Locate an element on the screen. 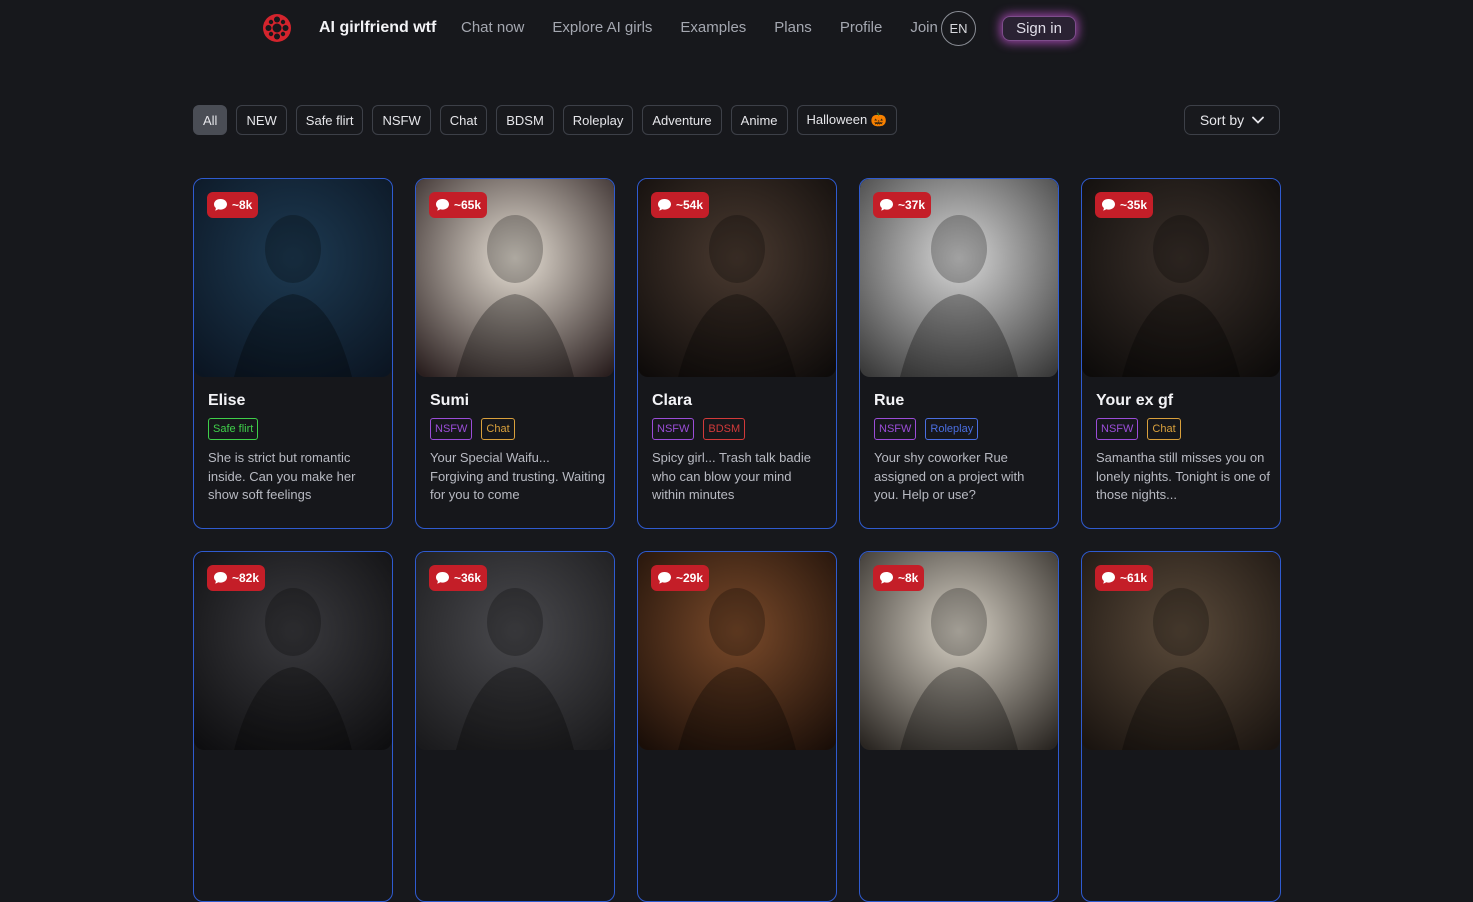  sort-dropdown: Sort by is located at coordinates (1232, 120).